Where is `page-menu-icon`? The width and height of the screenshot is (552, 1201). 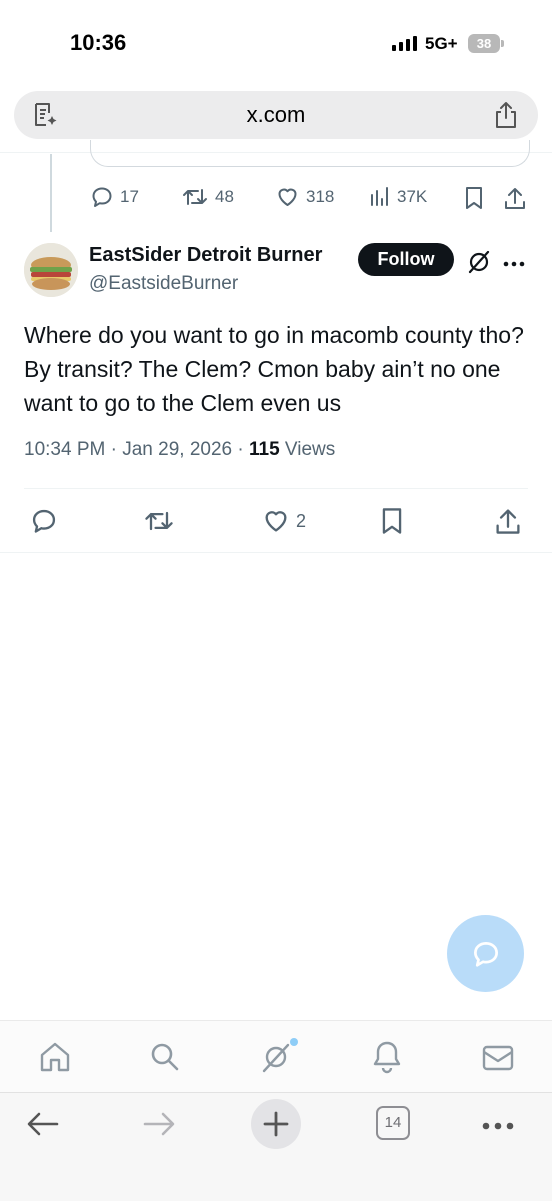 page-menu-icon is located at coordinates (45, 117).